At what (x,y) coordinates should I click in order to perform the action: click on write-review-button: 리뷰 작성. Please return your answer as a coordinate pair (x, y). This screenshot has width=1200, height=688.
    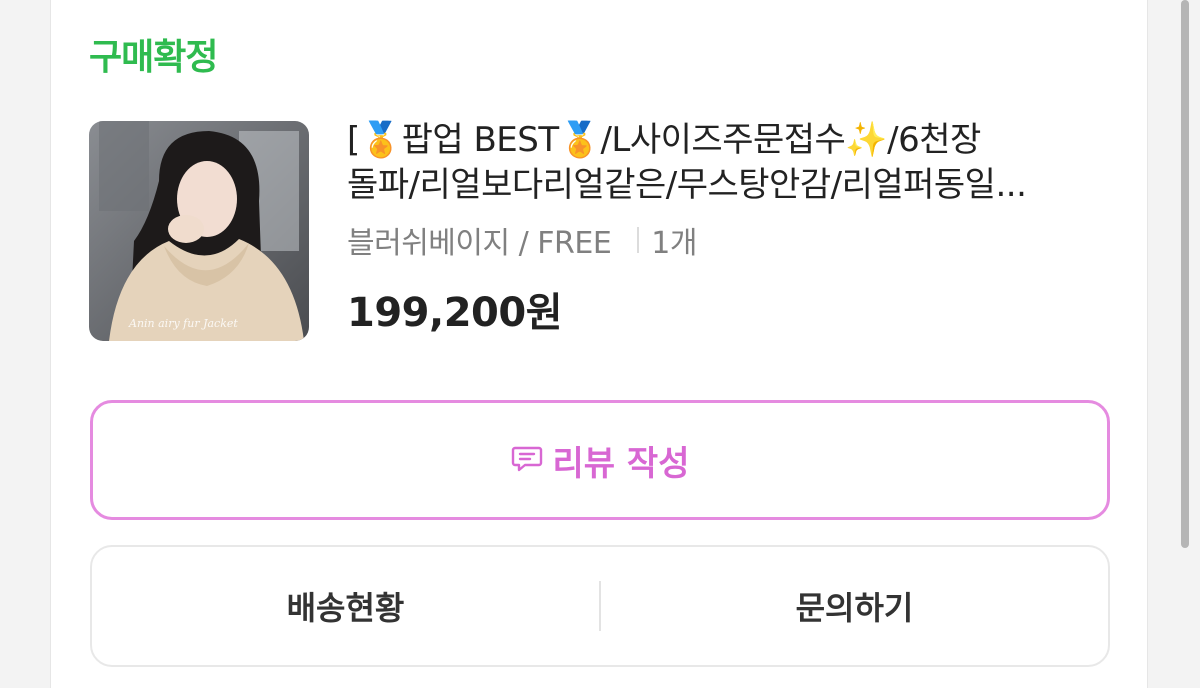
    Looking at the image, I should click on (600, 460).